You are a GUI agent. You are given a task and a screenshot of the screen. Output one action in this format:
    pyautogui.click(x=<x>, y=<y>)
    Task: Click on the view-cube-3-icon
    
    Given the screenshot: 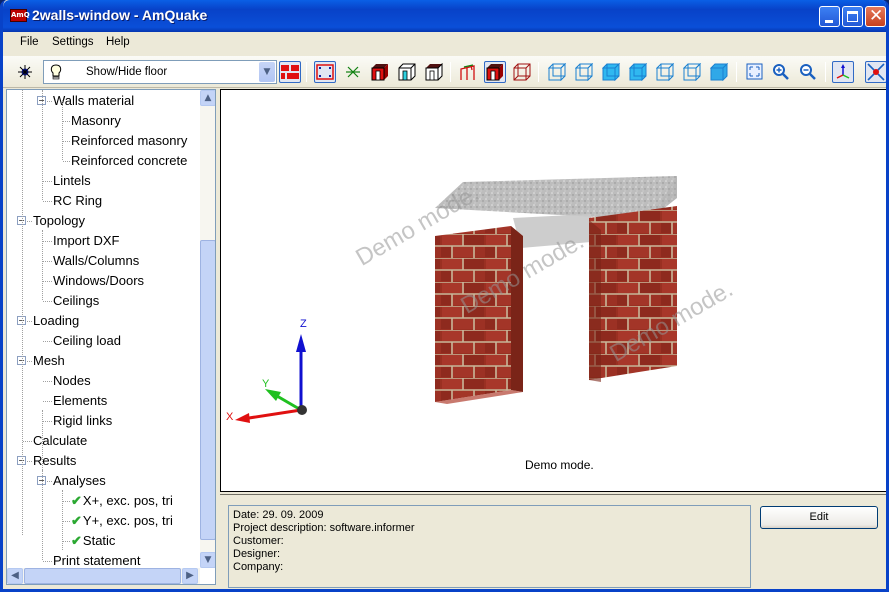 What is the action you would take?
    pyautogui.click(x=611, y=72)
    